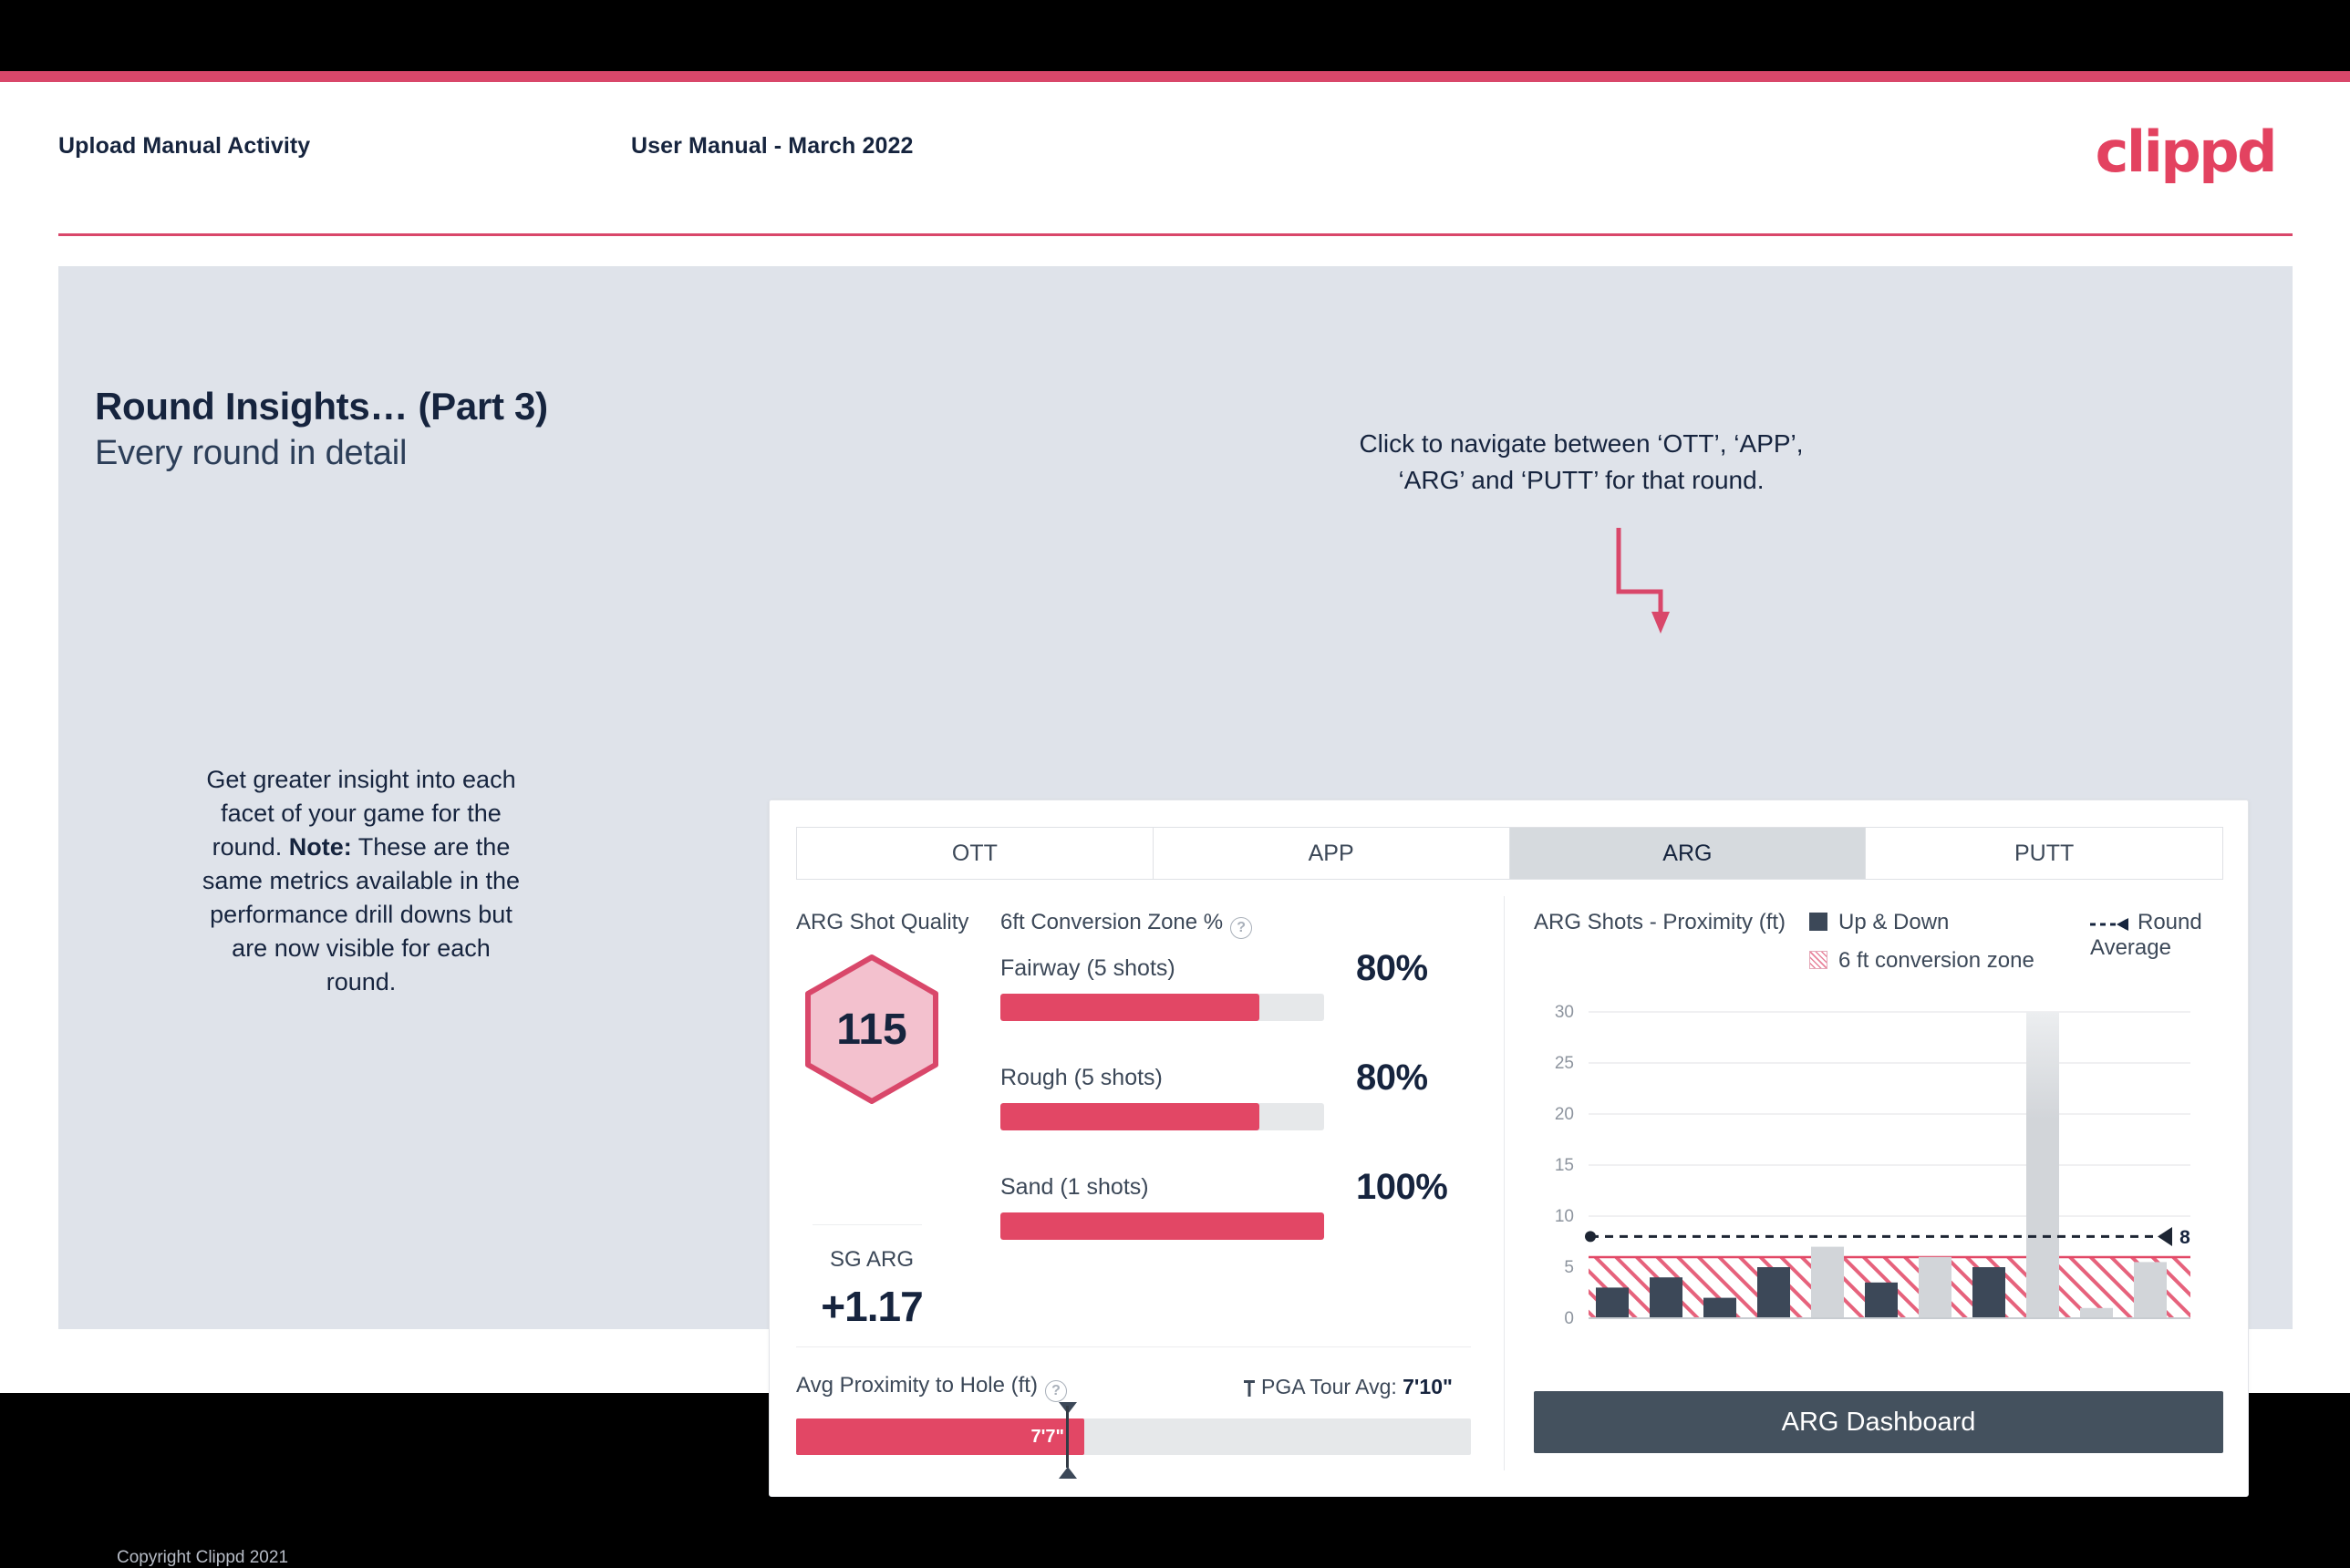 Image resolution: width=2350 pixels, height=1568 pixels. What do you see at coordinates (867, 1224) in the screenshot?
I see `hexagon-sg-divider` at bounding box center [867, 1224].